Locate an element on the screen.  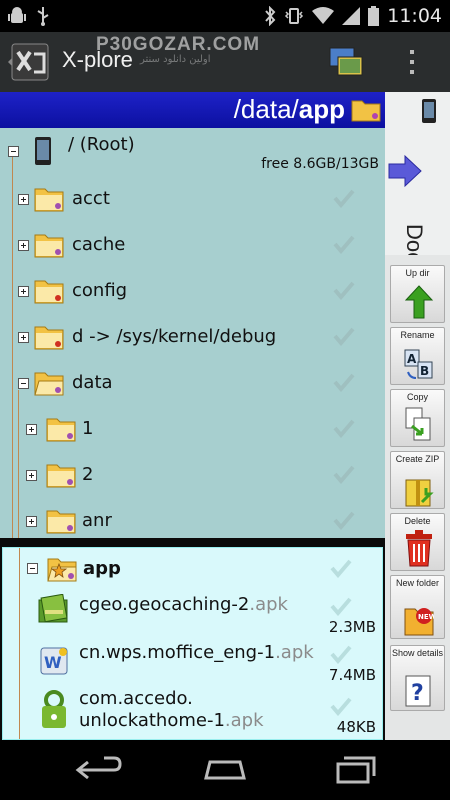
home-icon is located at coordinates (225, 770).